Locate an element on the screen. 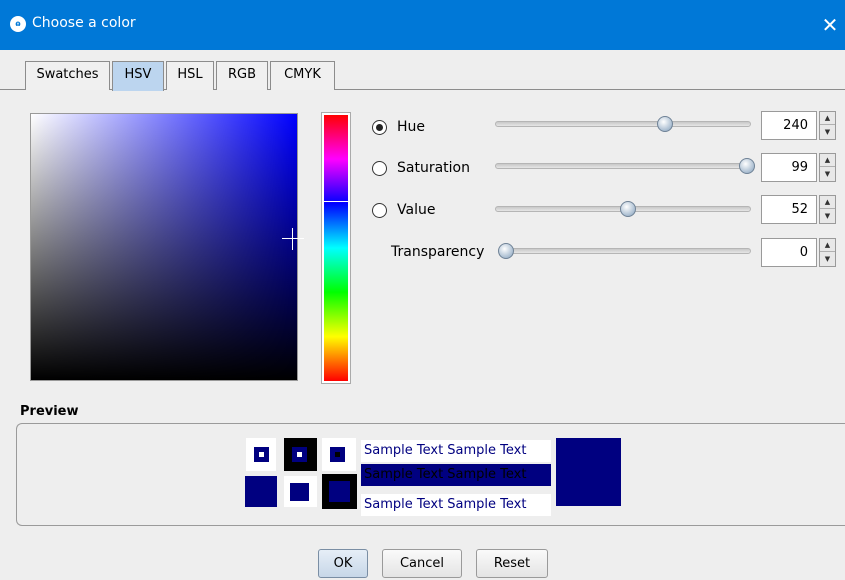  hue-spin-buttons: ▲ ▼ is located at coordinates (827, 125).